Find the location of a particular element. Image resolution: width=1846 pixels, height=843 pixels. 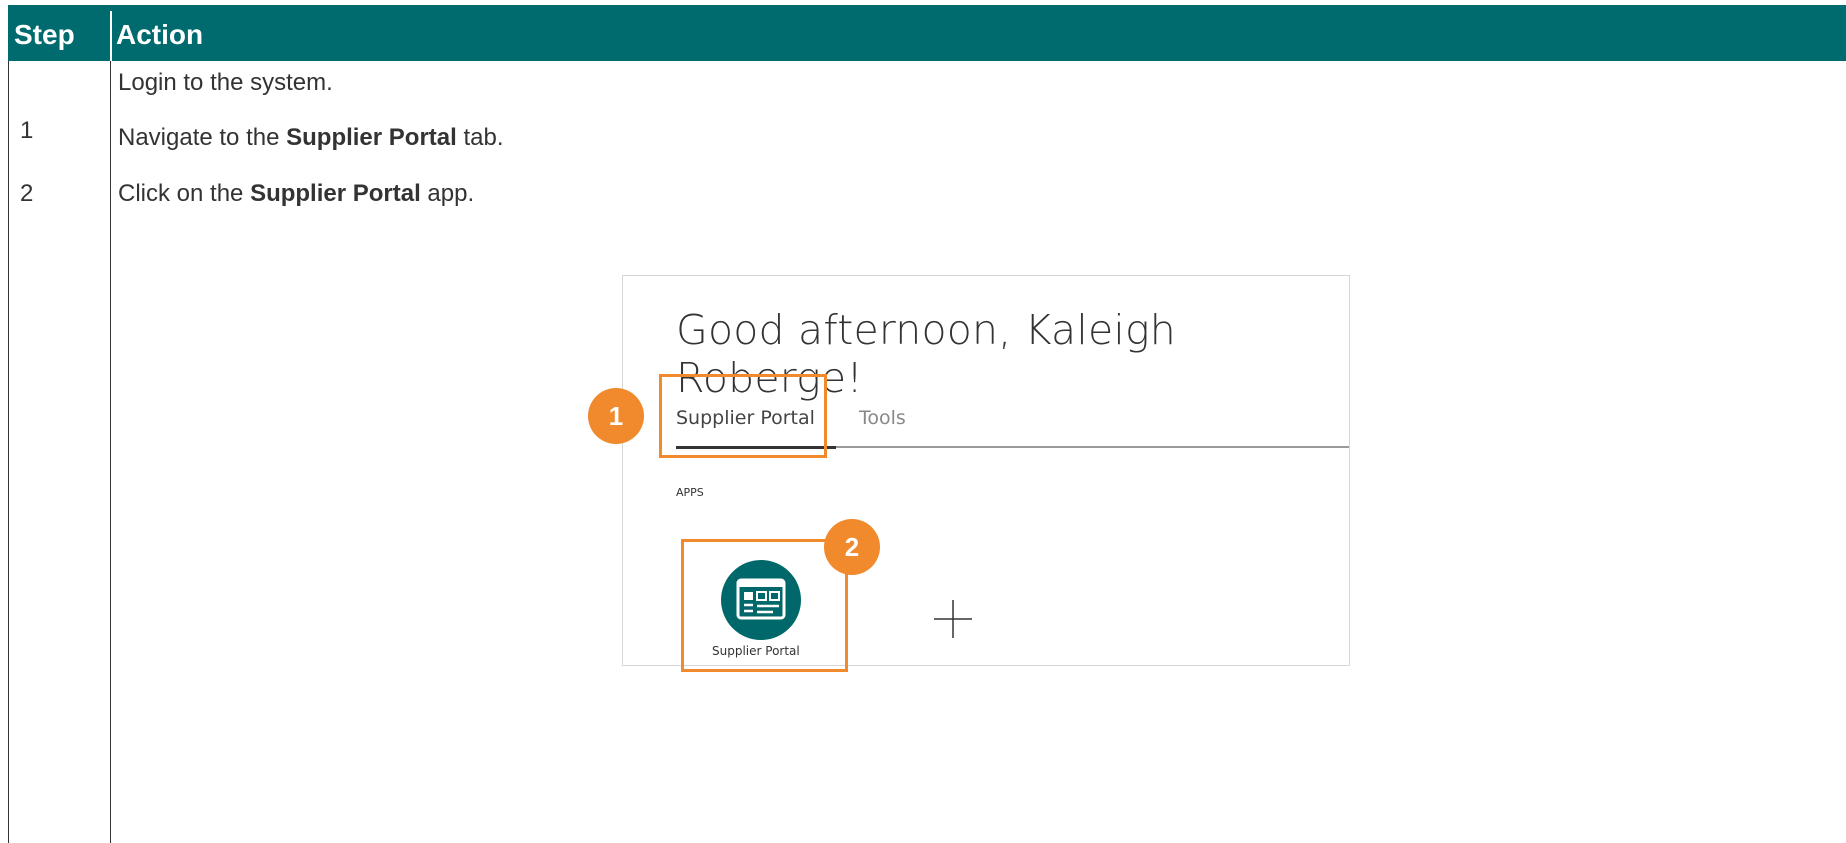

callout-highlight-tab is located at coordinates (743, 416).